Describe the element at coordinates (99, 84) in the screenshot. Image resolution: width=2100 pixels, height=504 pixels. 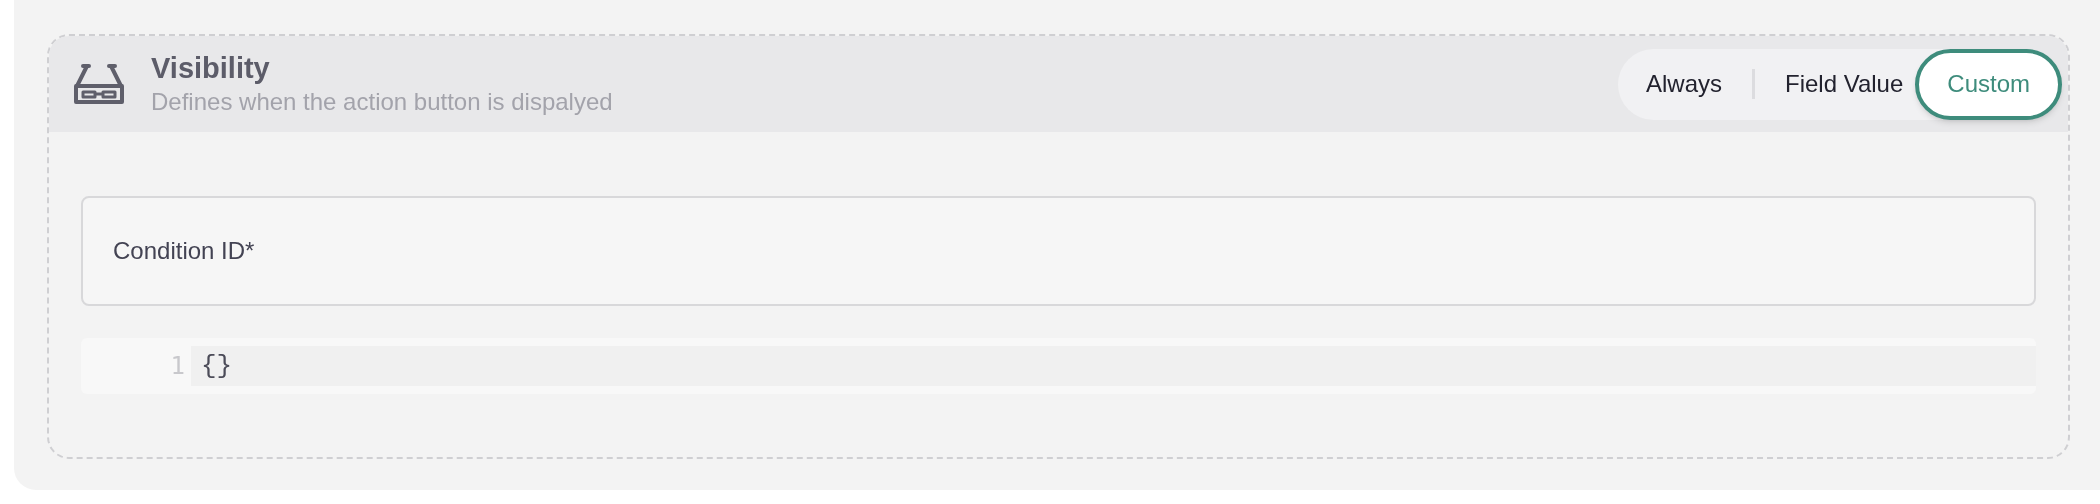
I see `glasses-icon` at that location.